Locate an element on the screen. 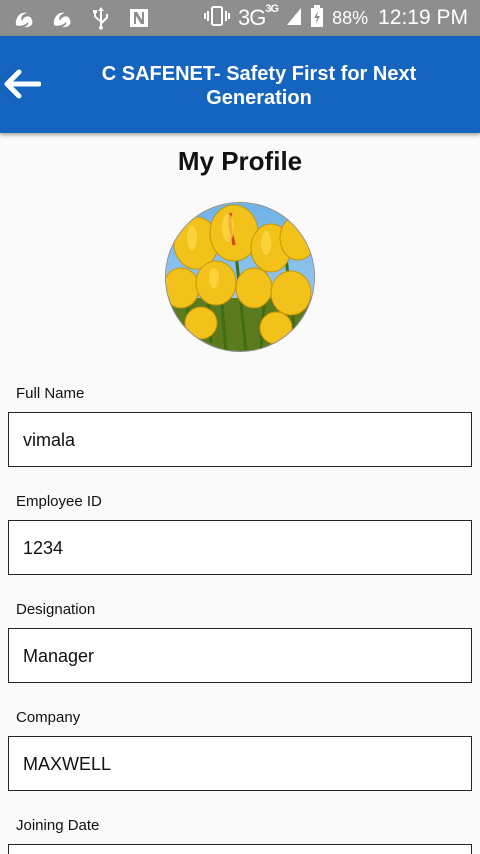 Image resolution: width=480 pixels, height=854 pixels. company-label: Company is located at coordinates (48, 717).